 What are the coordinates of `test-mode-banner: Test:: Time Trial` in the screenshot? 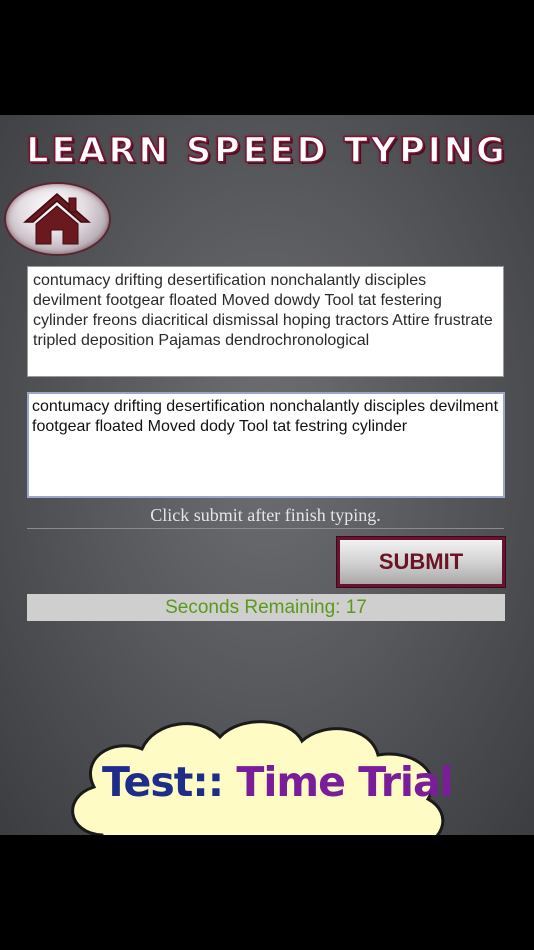 It's located at (258, 775).